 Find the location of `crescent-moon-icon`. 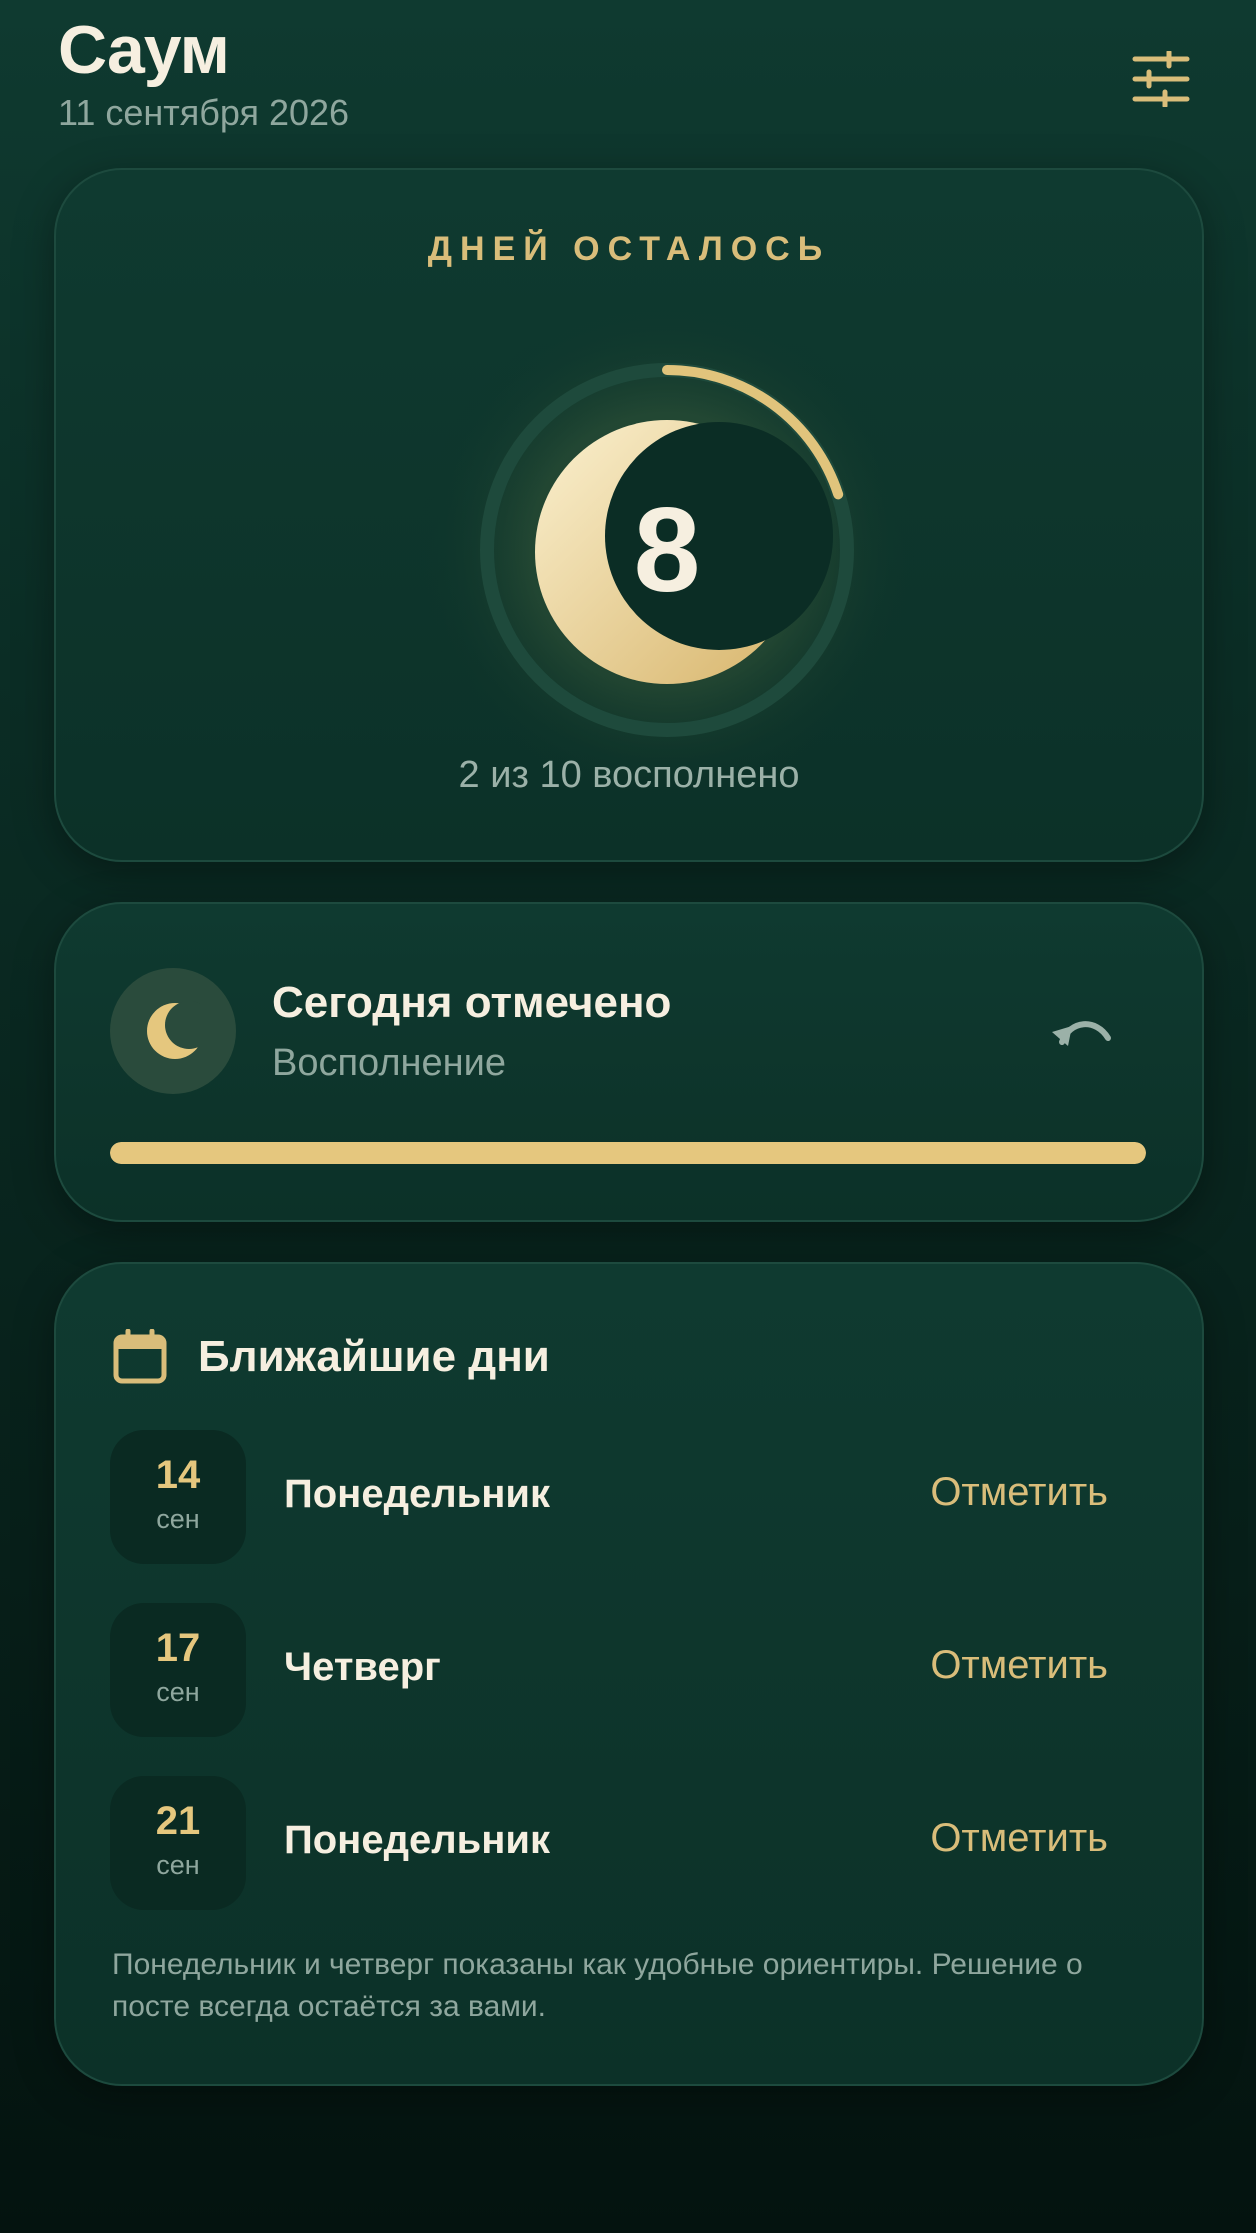

crescent-moon-icon is located at coordinates (174, 1030).